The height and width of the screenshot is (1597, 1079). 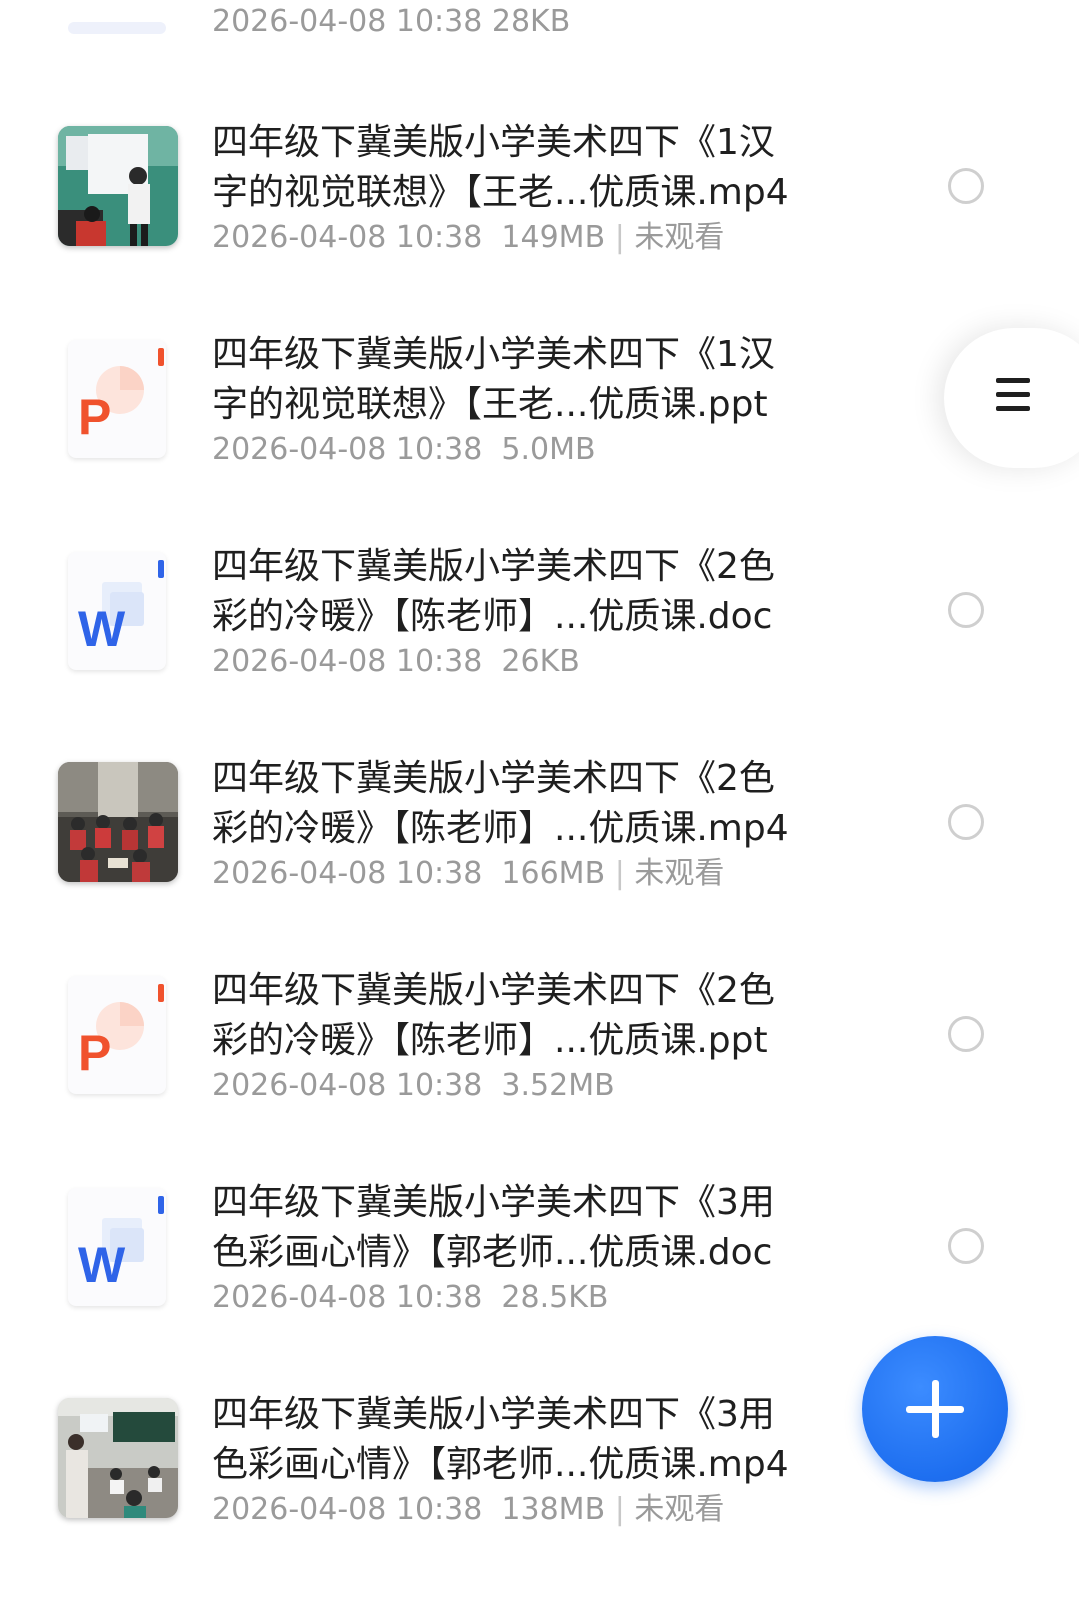 I want to click on file-meta: 2026-04-08 10:38 149MB | 未观看, so click(x=468, y=237).